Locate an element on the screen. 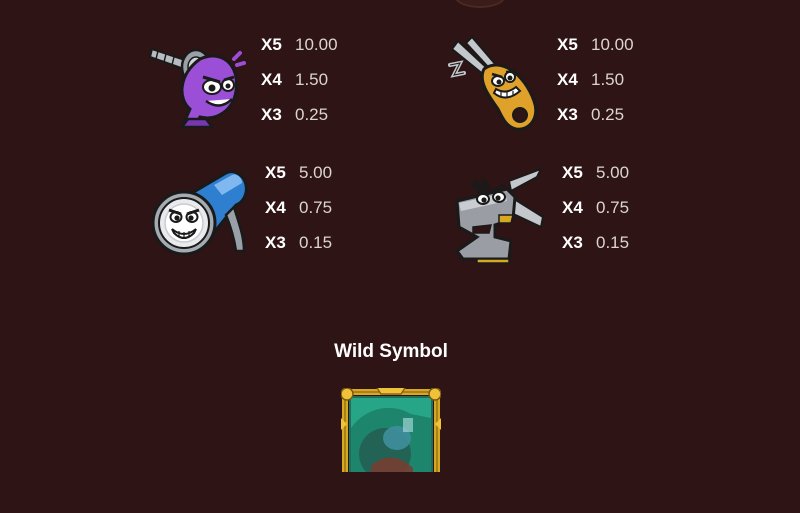 The image size is (800, 513). previous-section-edge is located at coordinates (480, 4).